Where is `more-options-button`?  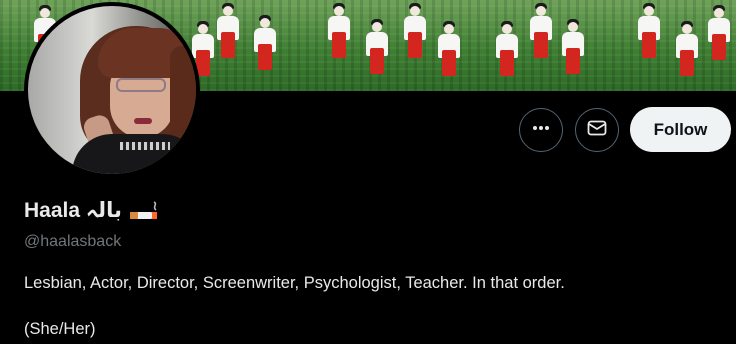
more-options-button is located at coordinates (541, 130).